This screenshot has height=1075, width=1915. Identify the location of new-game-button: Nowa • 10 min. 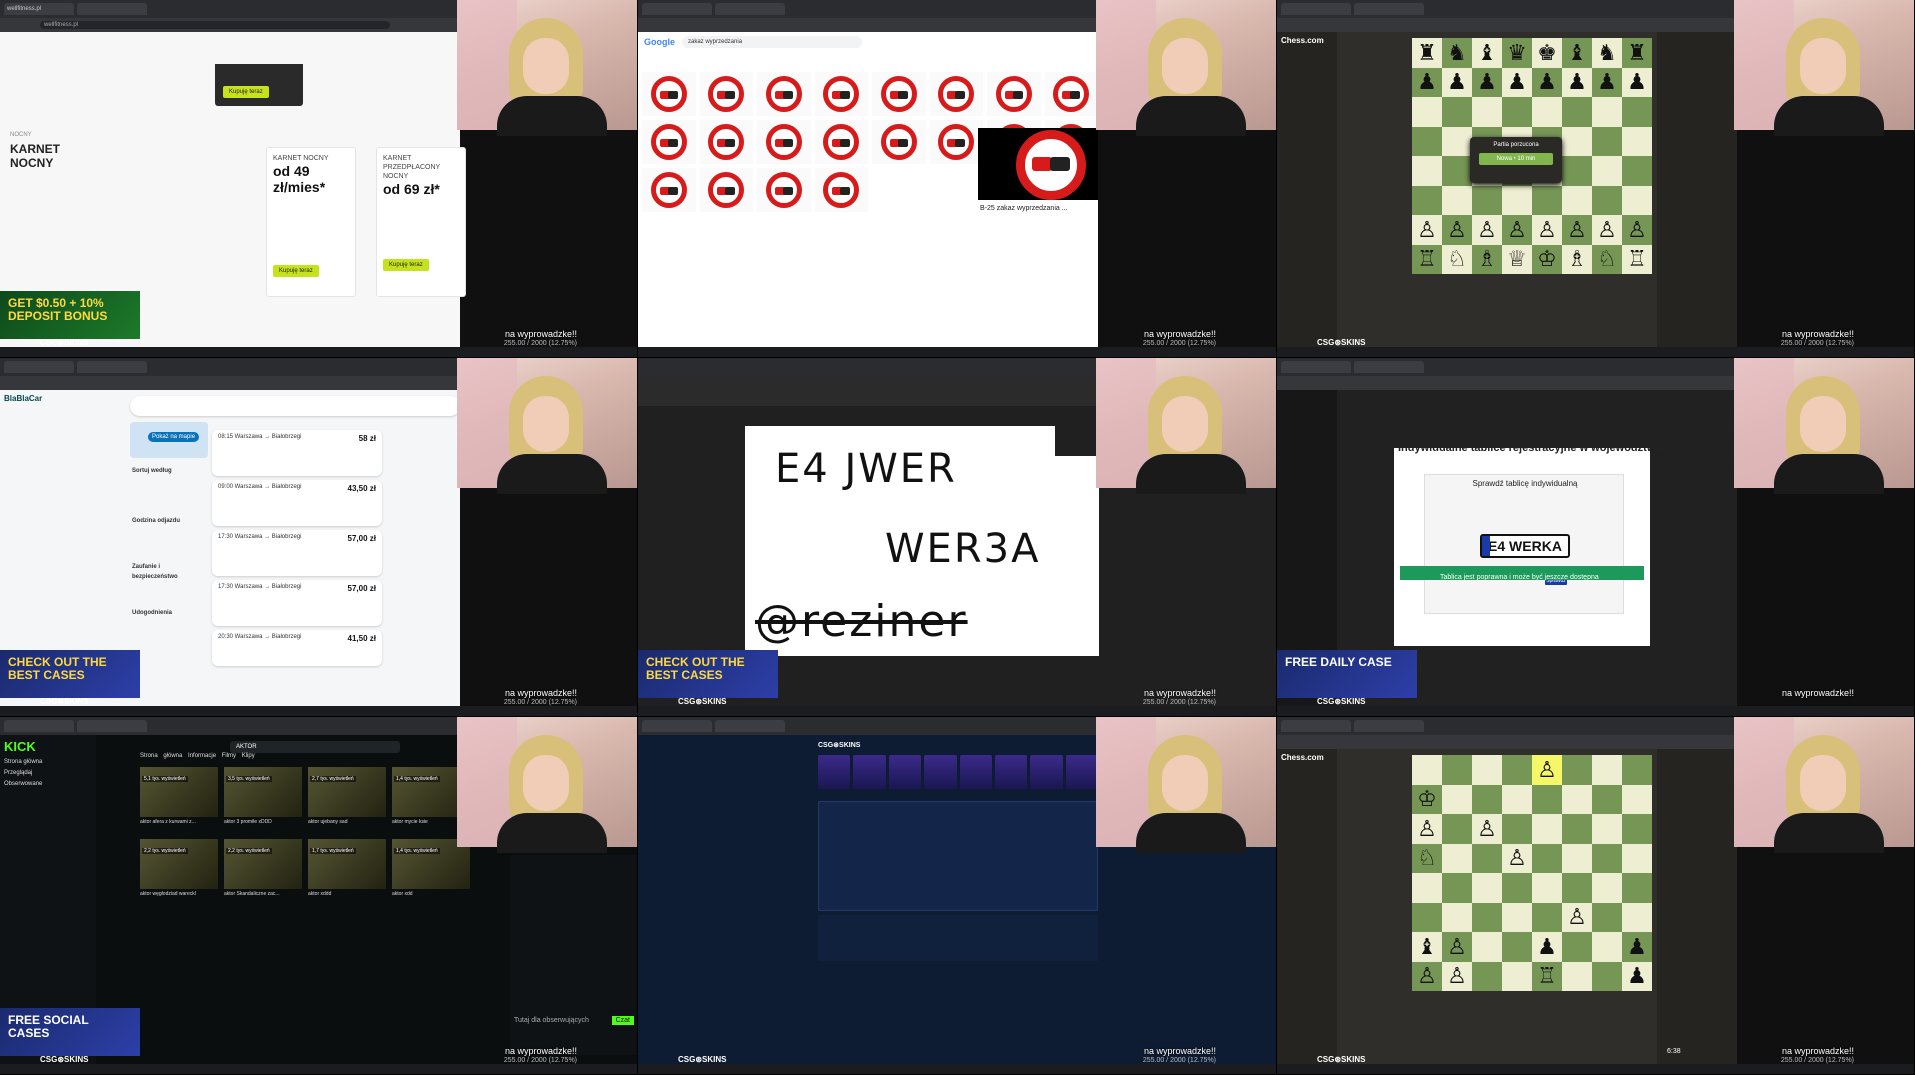
(1516, 159).